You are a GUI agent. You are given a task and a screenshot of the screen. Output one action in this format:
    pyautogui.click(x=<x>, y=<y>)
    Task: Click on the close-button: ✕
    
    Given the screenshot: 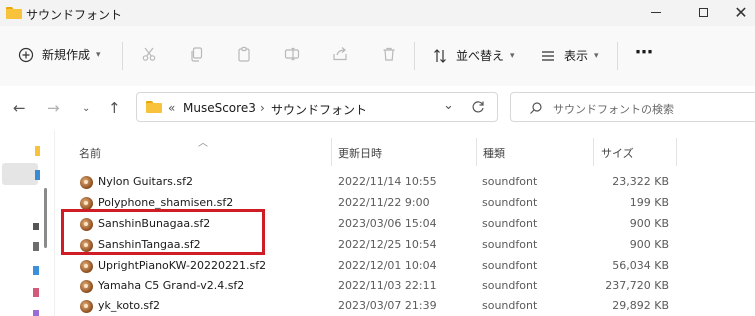 What is the action you would take?
    pyautogui.click(x=741, y=12)
    